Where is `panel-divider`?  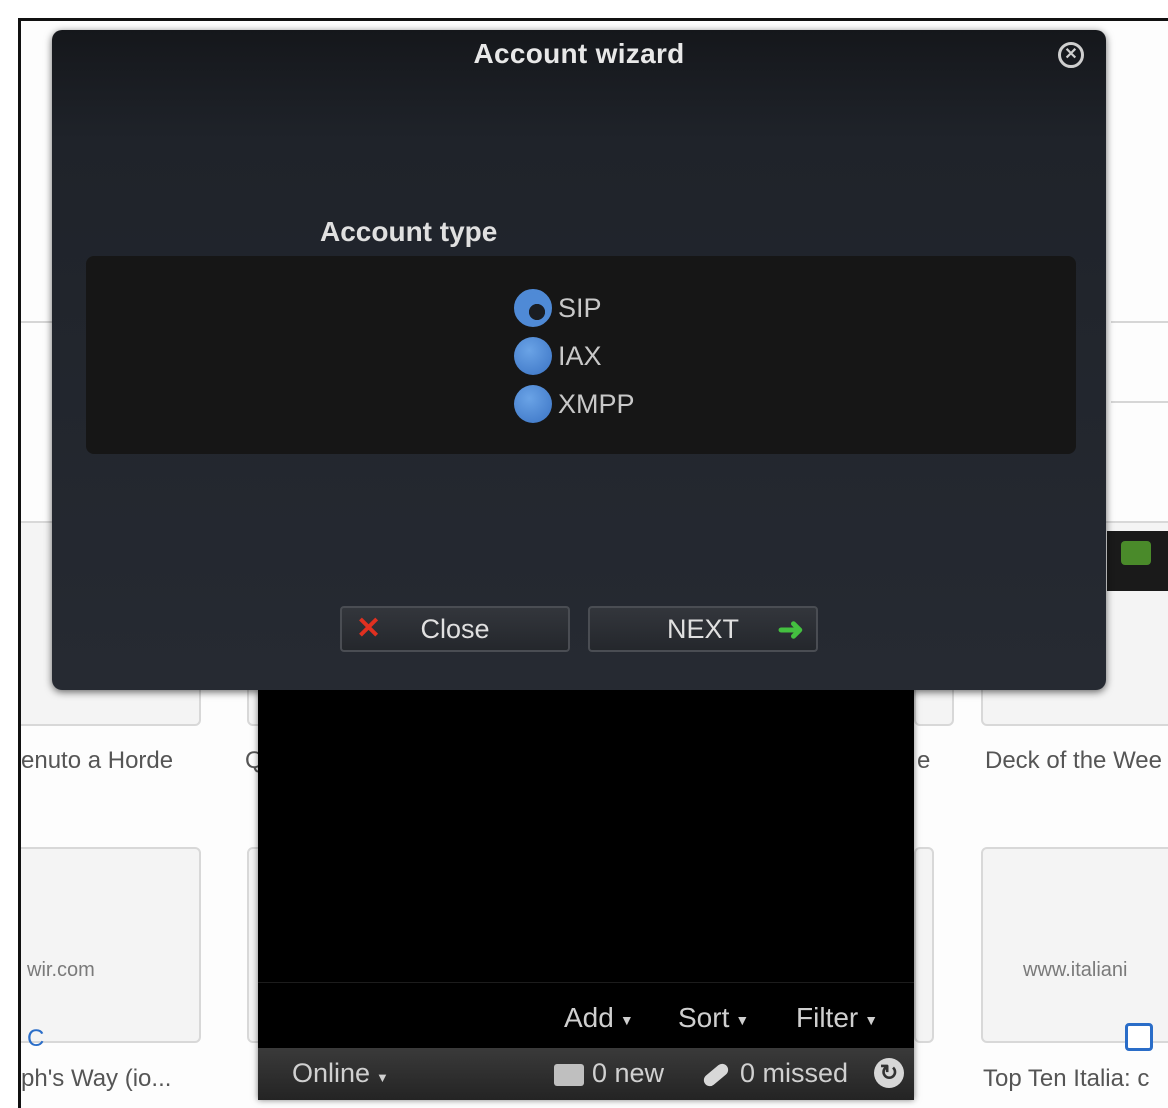
panel-divider is located at coordinates (586, 982).